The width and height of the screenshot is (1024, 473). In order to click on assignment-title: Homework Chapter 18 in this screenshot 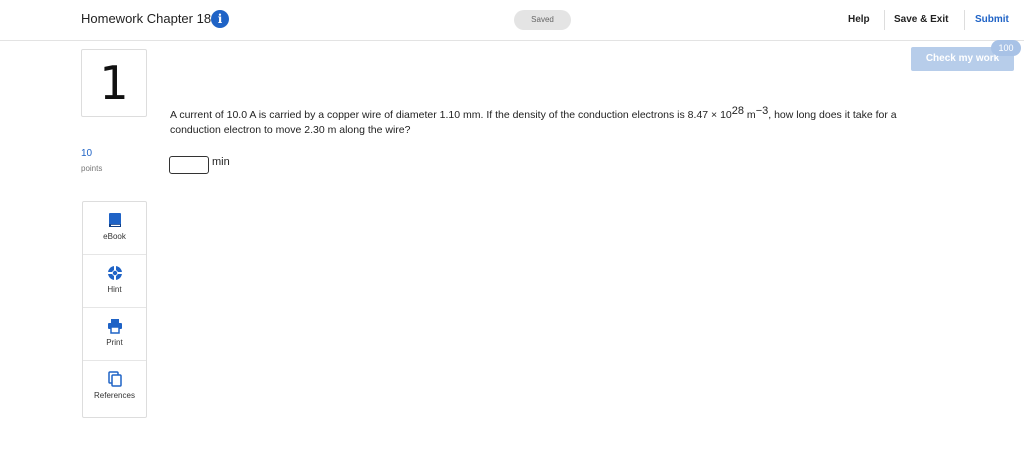, I will do `click(146, 18)`.